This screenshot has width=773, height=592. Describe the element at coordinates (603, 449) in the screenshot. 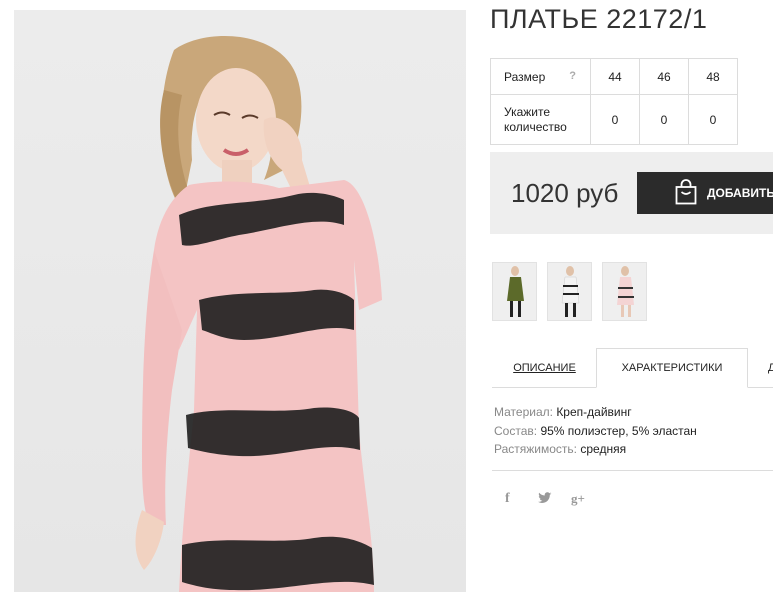

I see `spec-value: средняя` at that location.